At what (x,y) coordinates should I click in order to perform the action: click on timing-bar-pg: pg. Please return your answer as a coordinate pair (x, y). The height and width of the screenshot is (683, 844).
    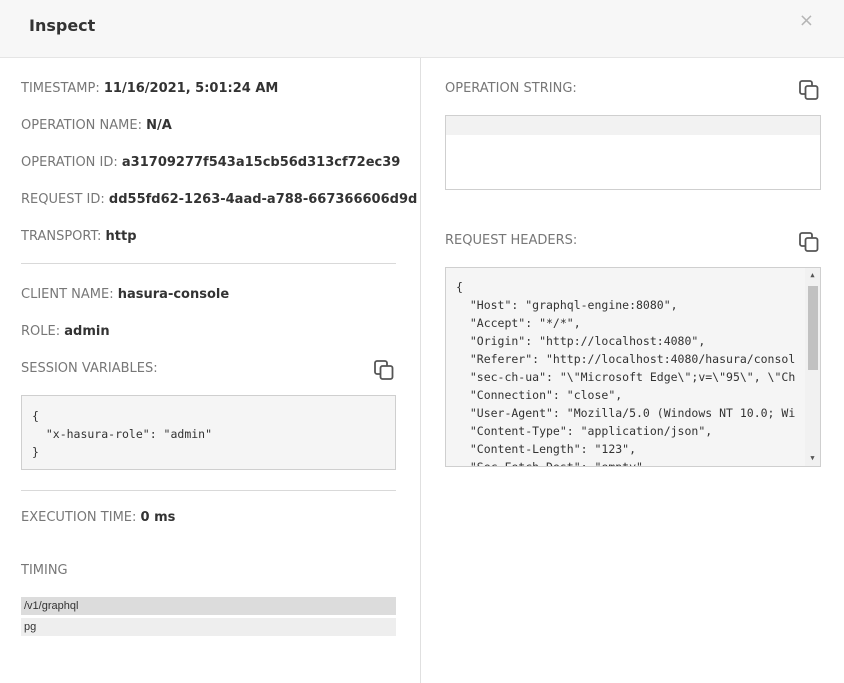
    Looking at the image, I should click on (208, 627).